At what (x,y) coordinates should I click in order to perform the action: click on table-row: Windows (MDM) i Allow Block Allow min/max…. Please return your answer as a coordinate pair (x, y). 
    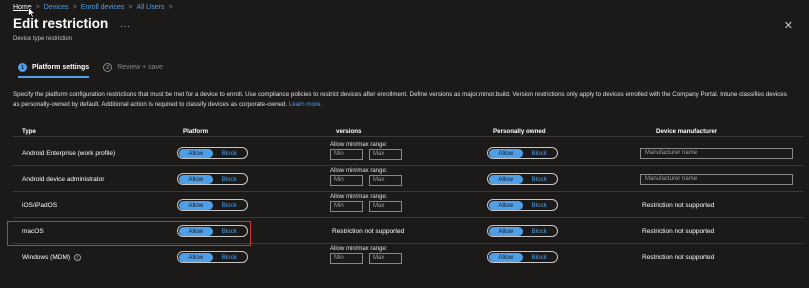
    Looking at the image, I should click on (408, 258).